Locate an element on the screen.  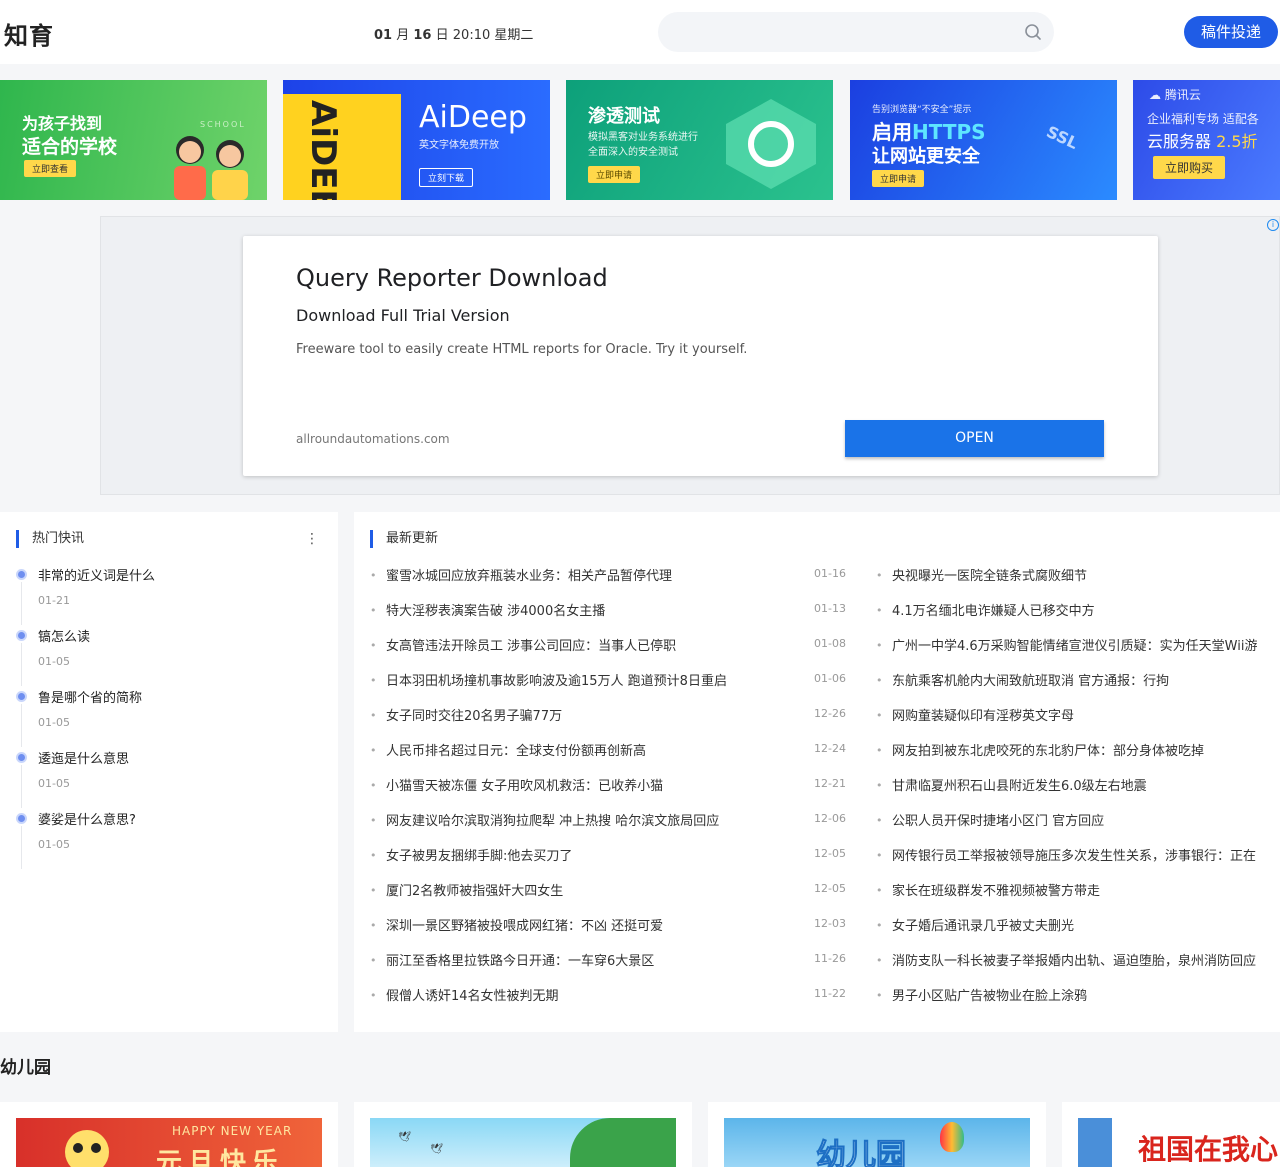
news-list-item: • 日本羽田机场撞机事故影响波及逾15万人 跑道预计8日重启 01-06 is located at coordinates (615, 686).